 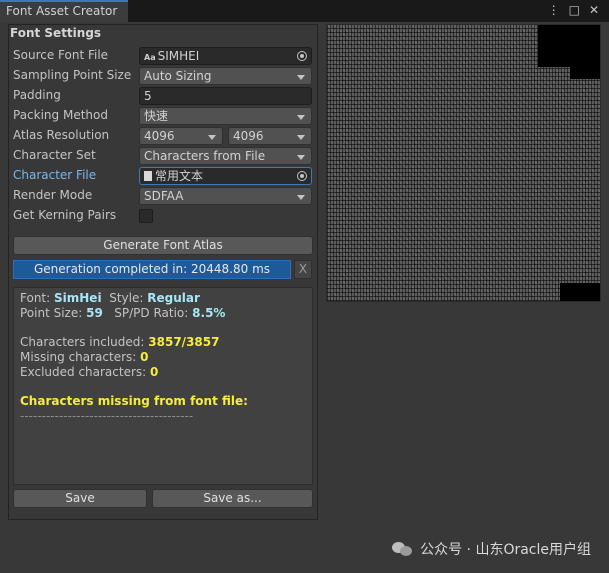 I want to click on watermark: 公众号 · 山东Oracle用户组, so click(x=491, y=549).